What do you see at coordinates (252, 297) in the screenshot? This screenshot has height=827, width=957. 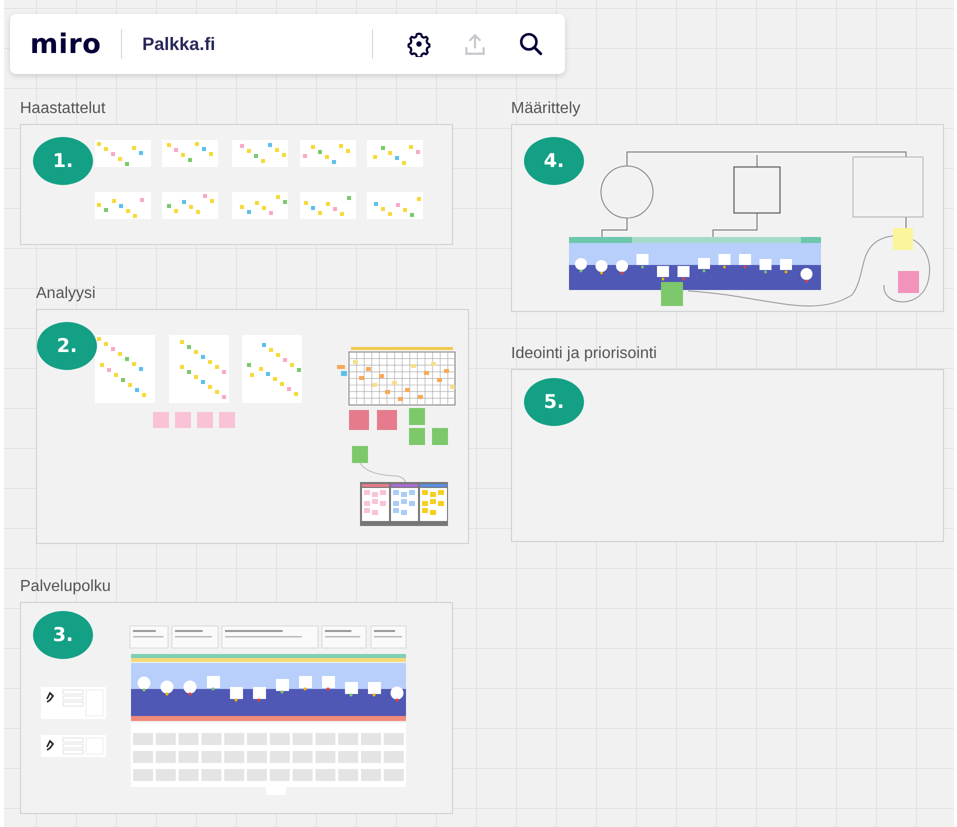 I see `frame-title: Analyysi` at bounding box center [252, 297].